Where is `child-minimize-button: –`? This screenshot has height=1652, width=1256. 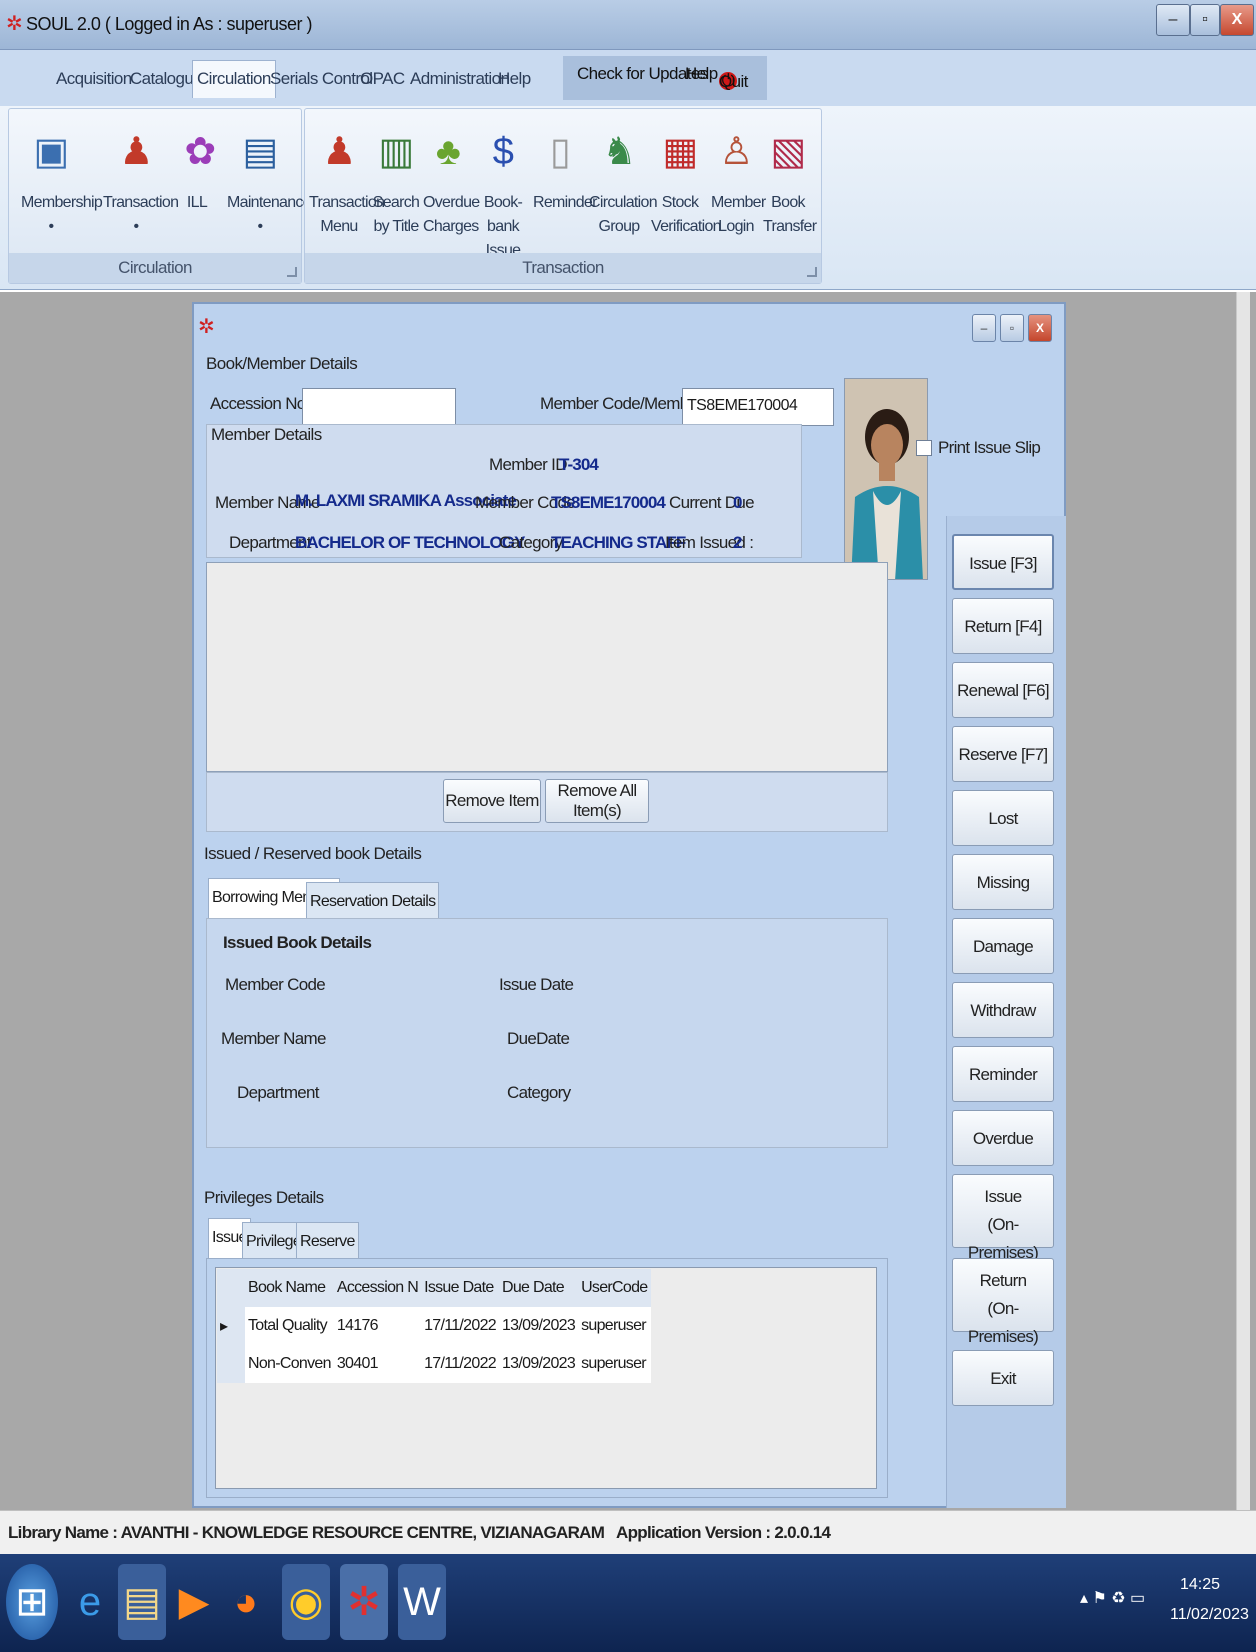 child-minimize-button: – is located at coordinates (984, 328).